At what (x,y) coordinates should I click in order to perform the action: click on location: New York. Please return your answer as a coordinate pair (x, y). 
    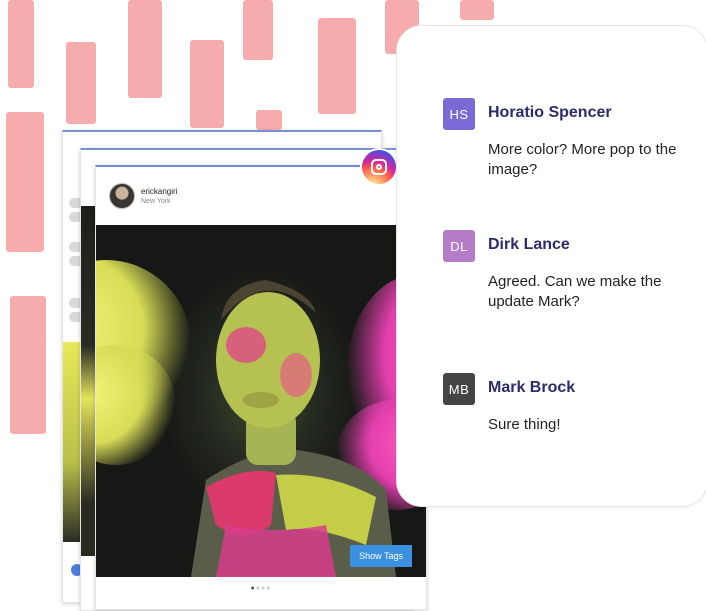
    Looking at the image, I should click on (159, 201).